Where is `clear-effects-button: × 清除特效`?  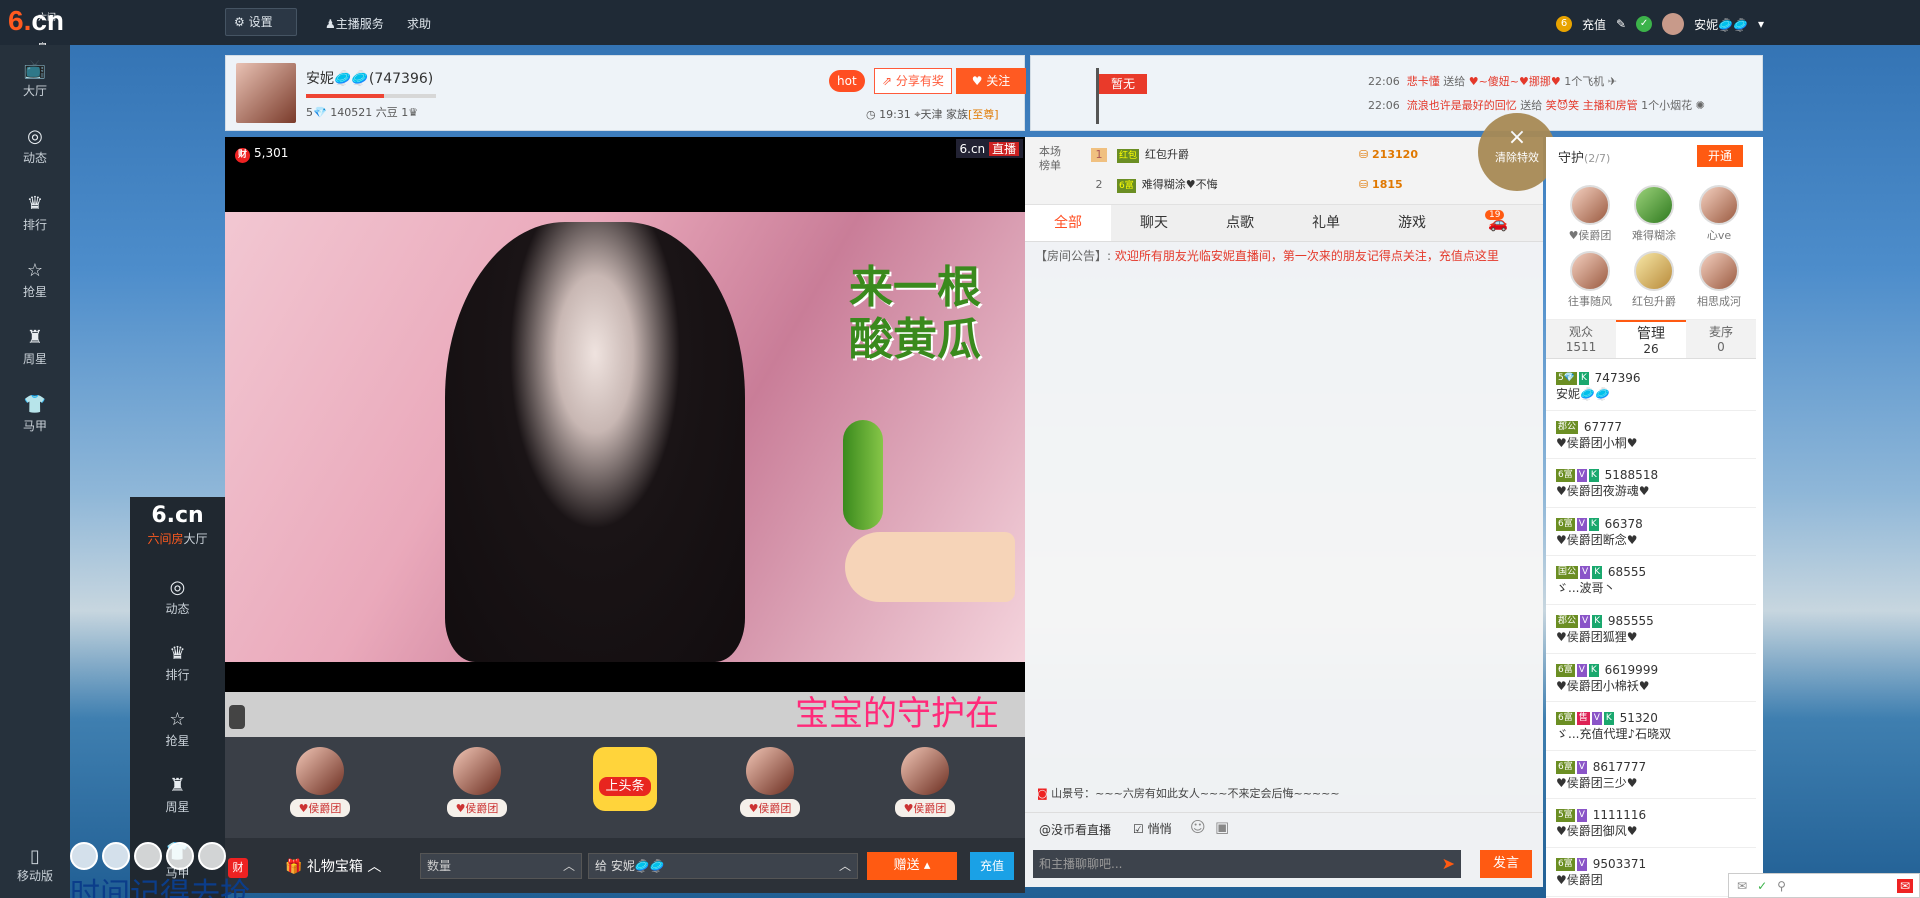 clear-effects-button: × 清除特效 is located at coordinates (1517, 152).